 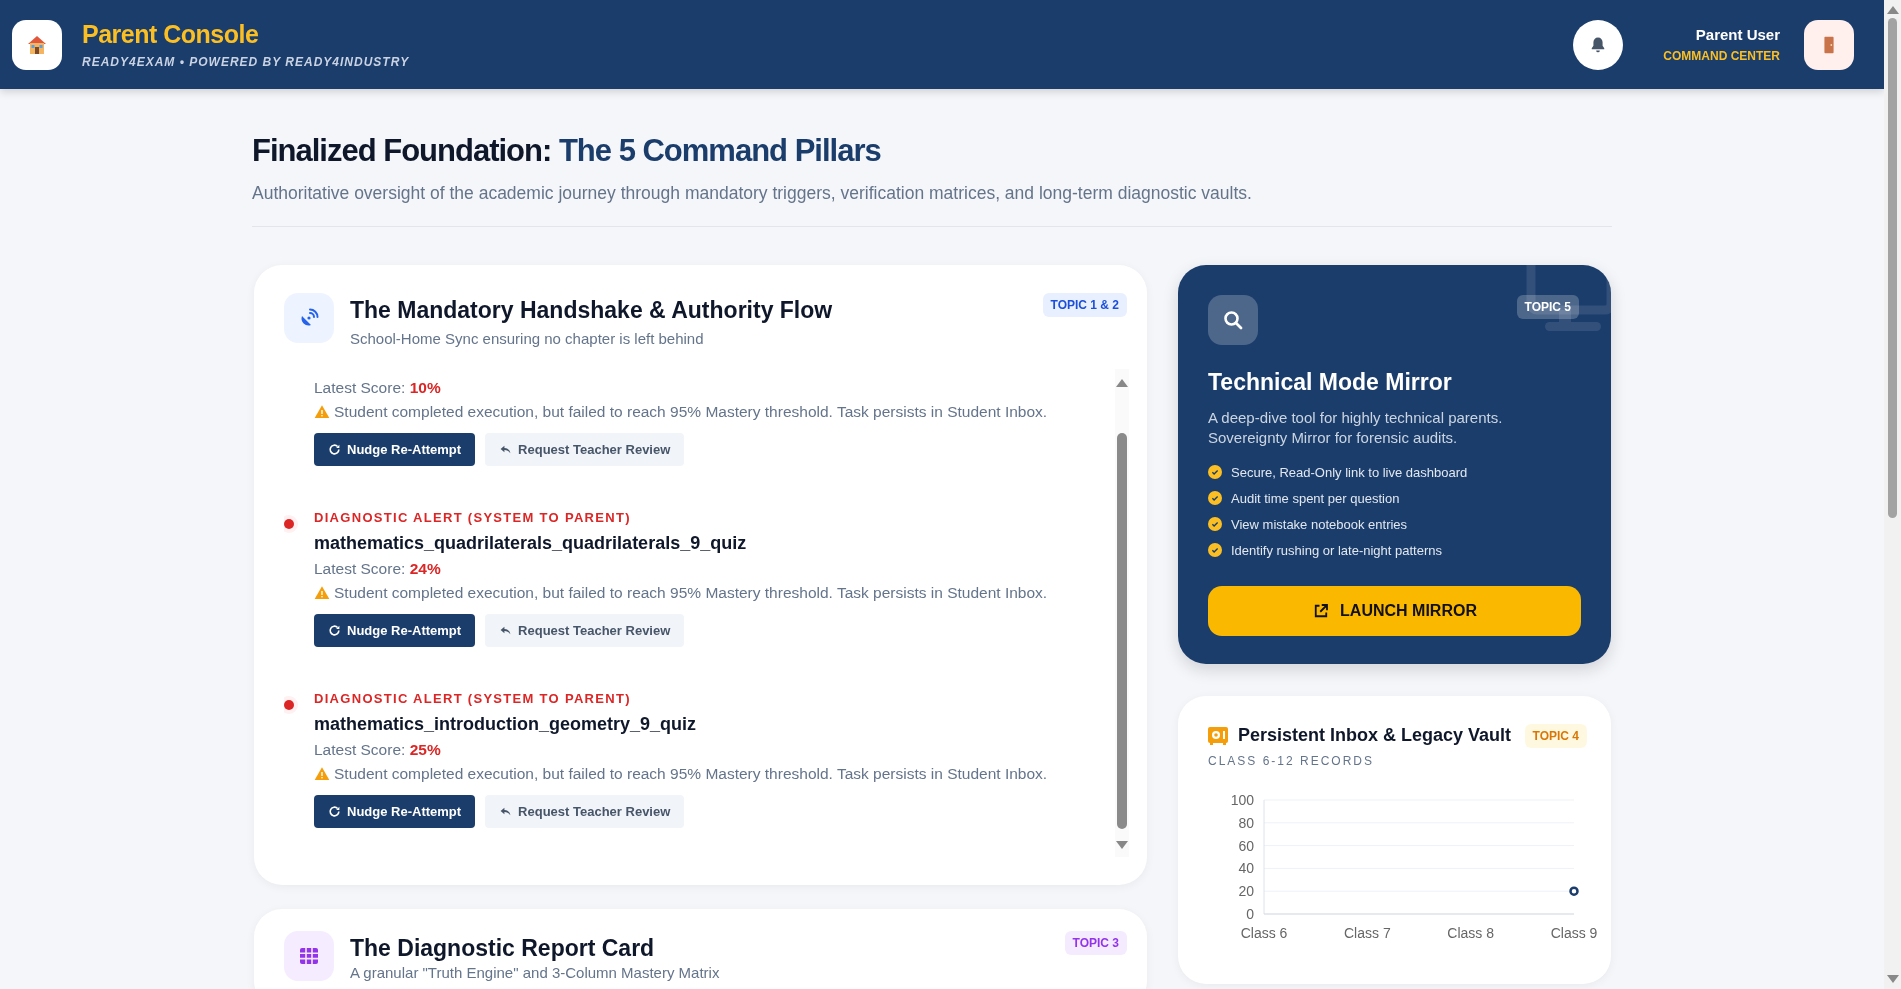 What do you see at coordinates (567, 151) in the screenshot?
I see `page-title: Finalized Foundation: The 5 Command Pillars` at bounding box center [567, 151].